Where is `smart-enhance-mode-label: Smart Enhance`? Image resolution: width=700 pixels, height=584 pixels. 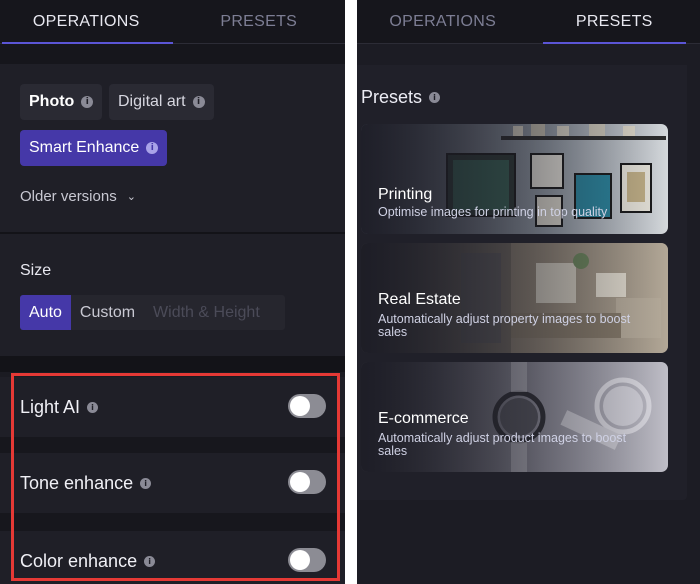
smart-enhance-mode-label: Smart Enhance is located at coordinates (84, 147).